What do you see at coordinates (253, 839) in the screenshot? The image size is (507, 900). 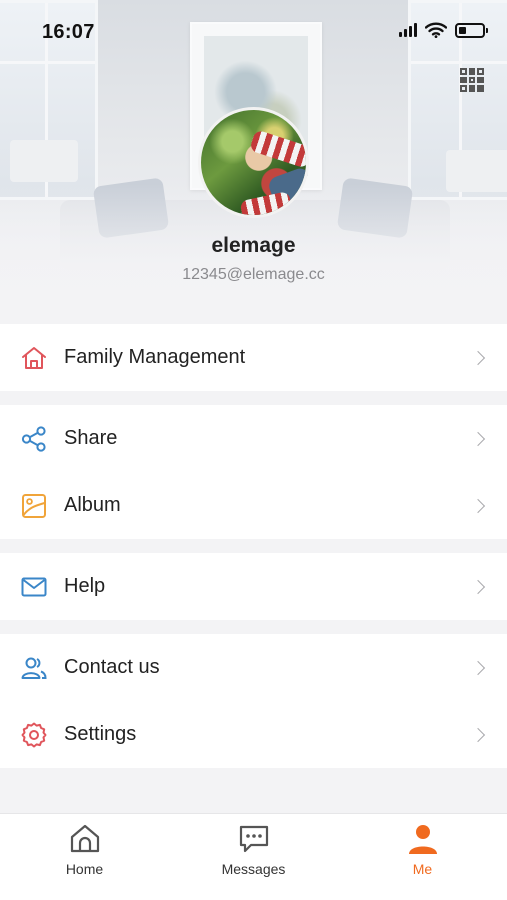 I see `chat-bubble-icon` at bounding box center [253, 839].